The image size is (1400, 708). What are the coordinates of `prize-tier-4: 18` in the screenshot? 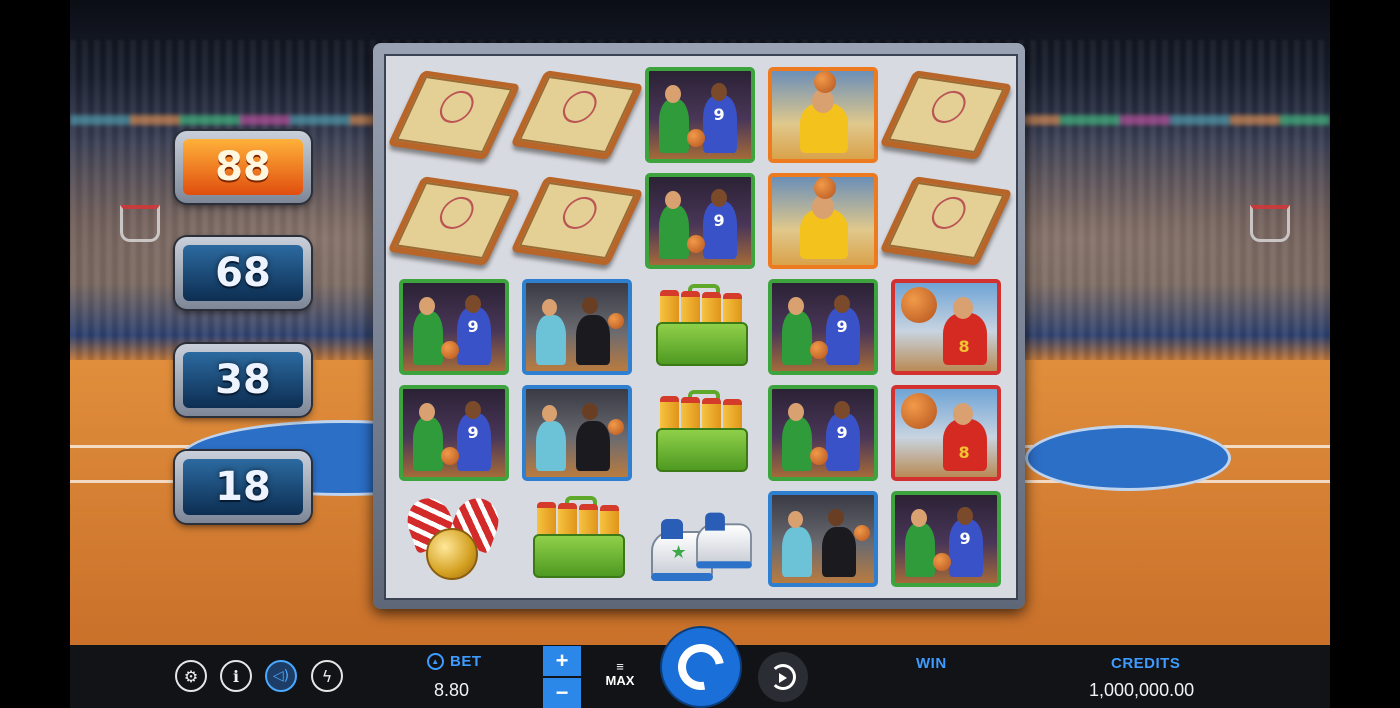 It's located at (243, 487).